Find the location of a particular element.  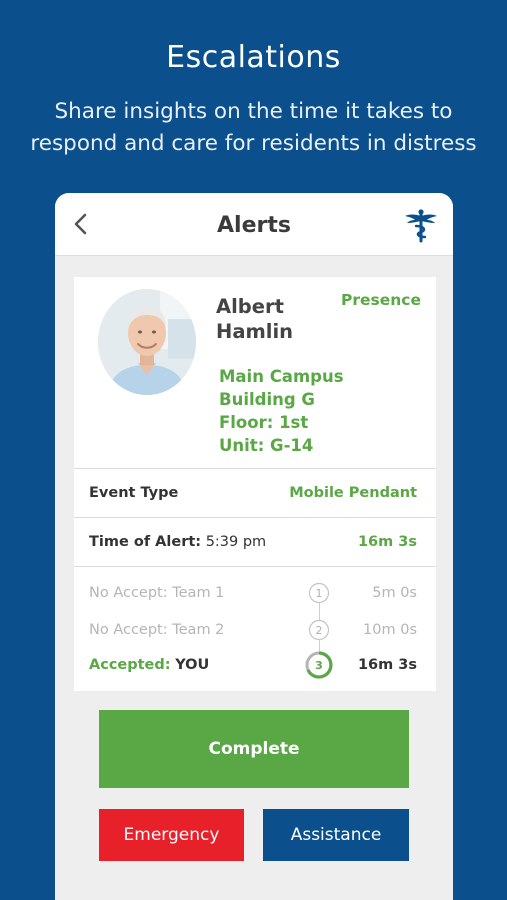

caduceus-logo-icon is located at coordinates (421, 226).